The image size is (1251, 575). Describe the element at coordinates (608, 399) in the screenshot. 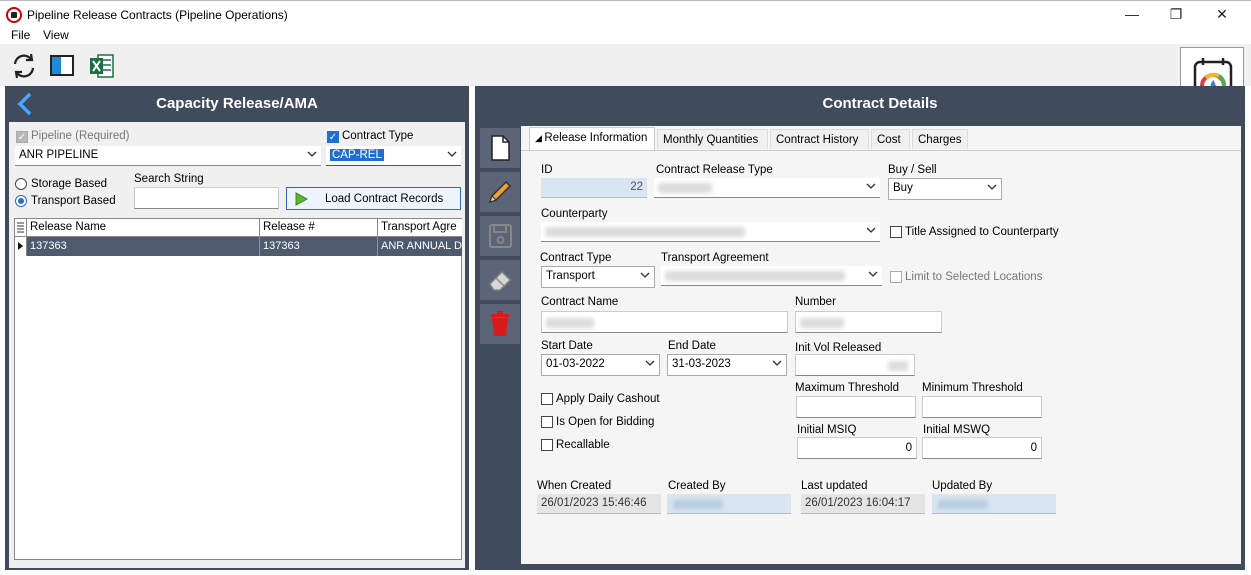

I see `apply-daily-cashout-label: Apply Daily Cashout` at that location.